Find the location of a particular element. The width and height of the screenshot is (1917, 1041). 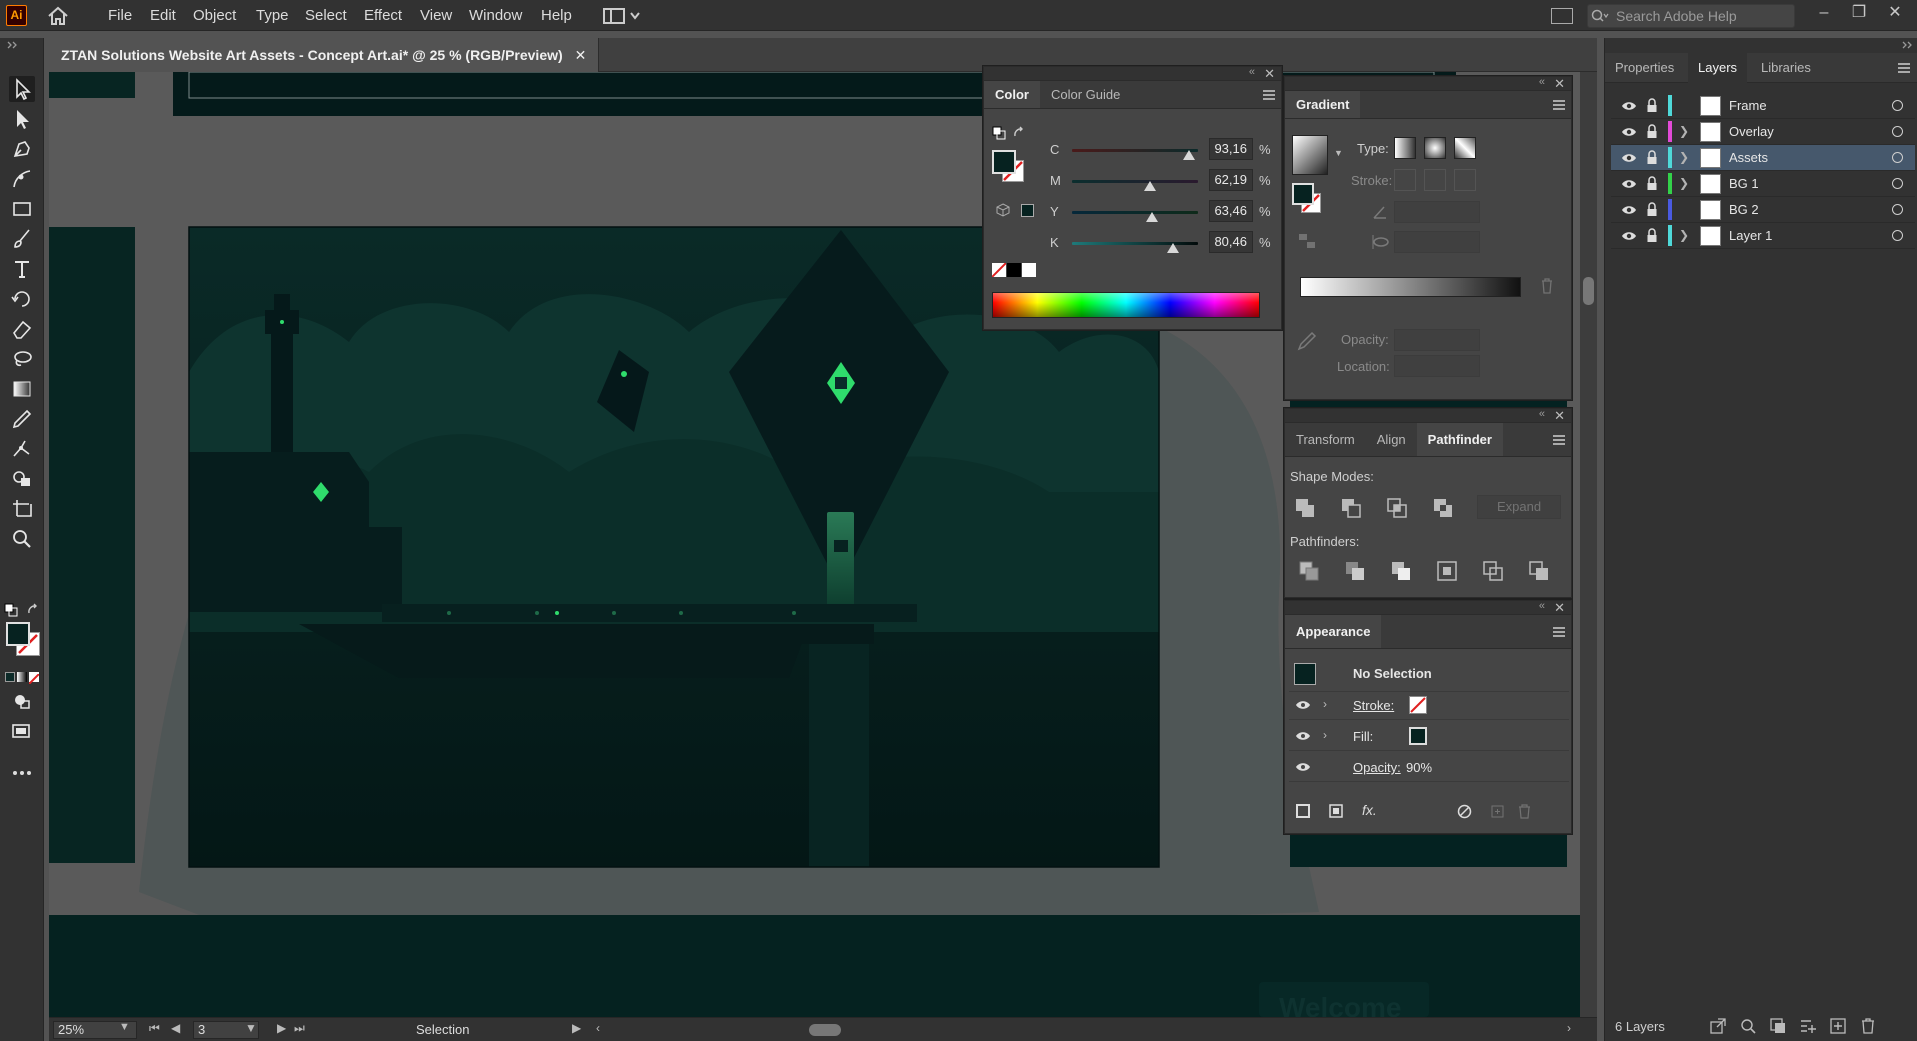

duplicate-item-icon is located at coordinates (1497, 811).